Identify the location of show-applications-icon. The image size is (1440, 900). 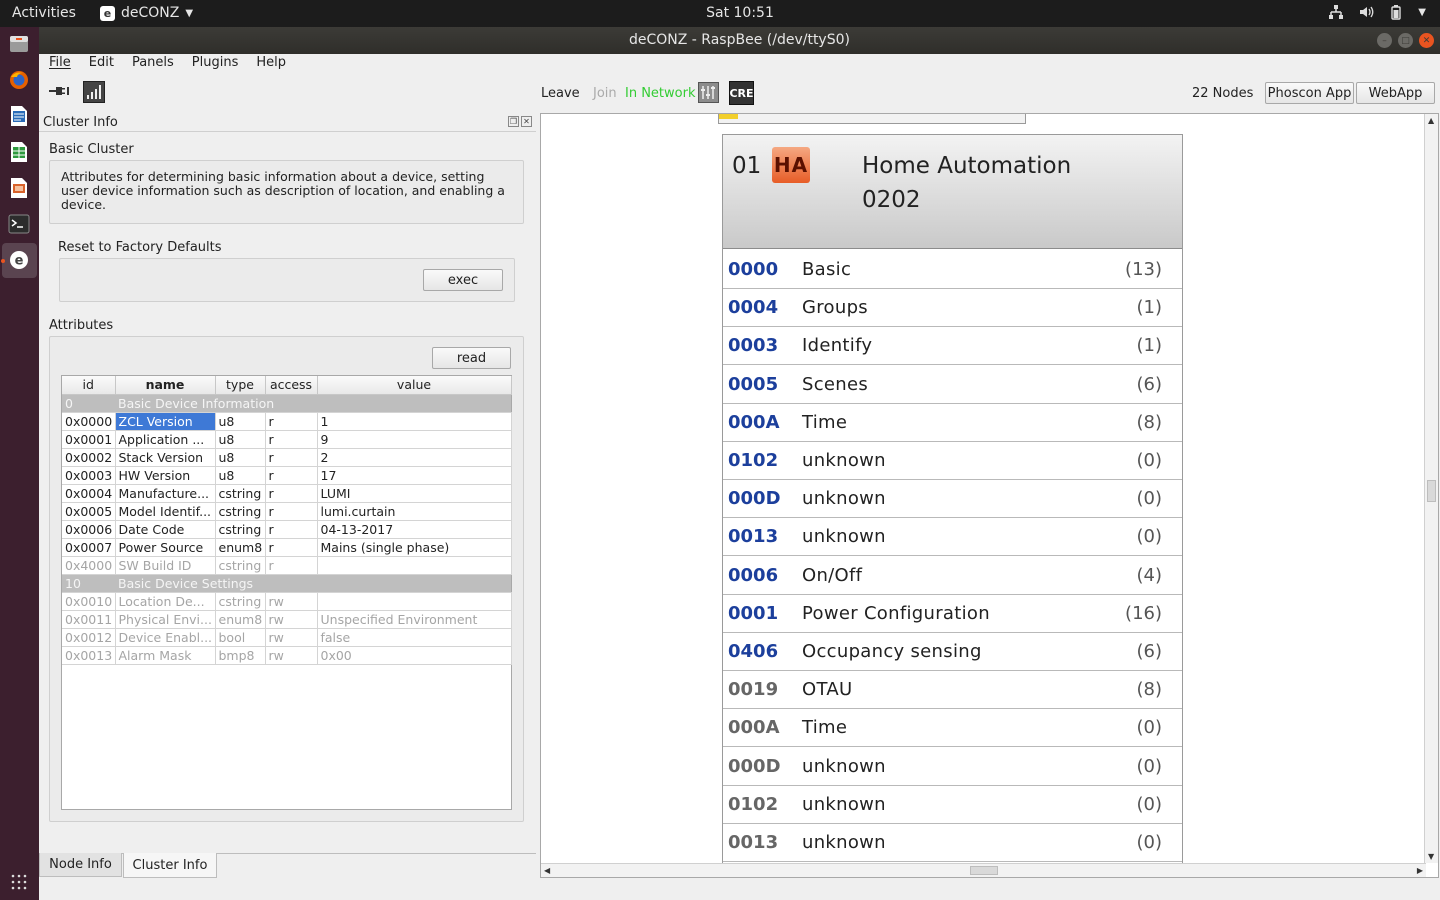
(19, 882).